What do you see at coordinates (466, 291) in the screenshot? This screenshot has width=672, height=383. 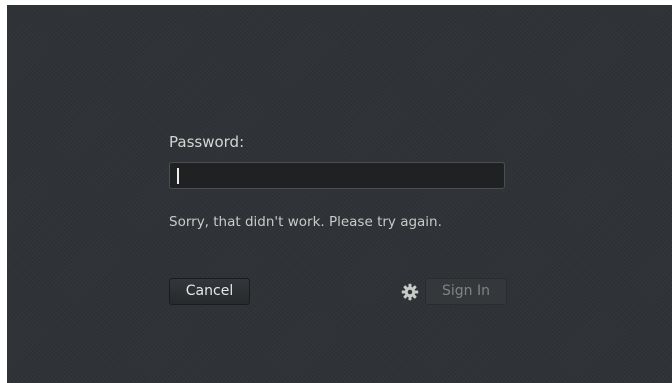 I see `sign-in-button: Sign In` at bounding box center [466, 291].